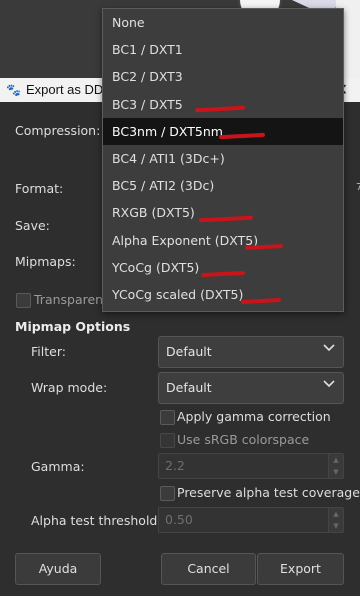 This screenshot has width=360, height=596. Describe the element at coordinates (58, 569) in the screenshot. I see `help-button: Ayuda` at that location.